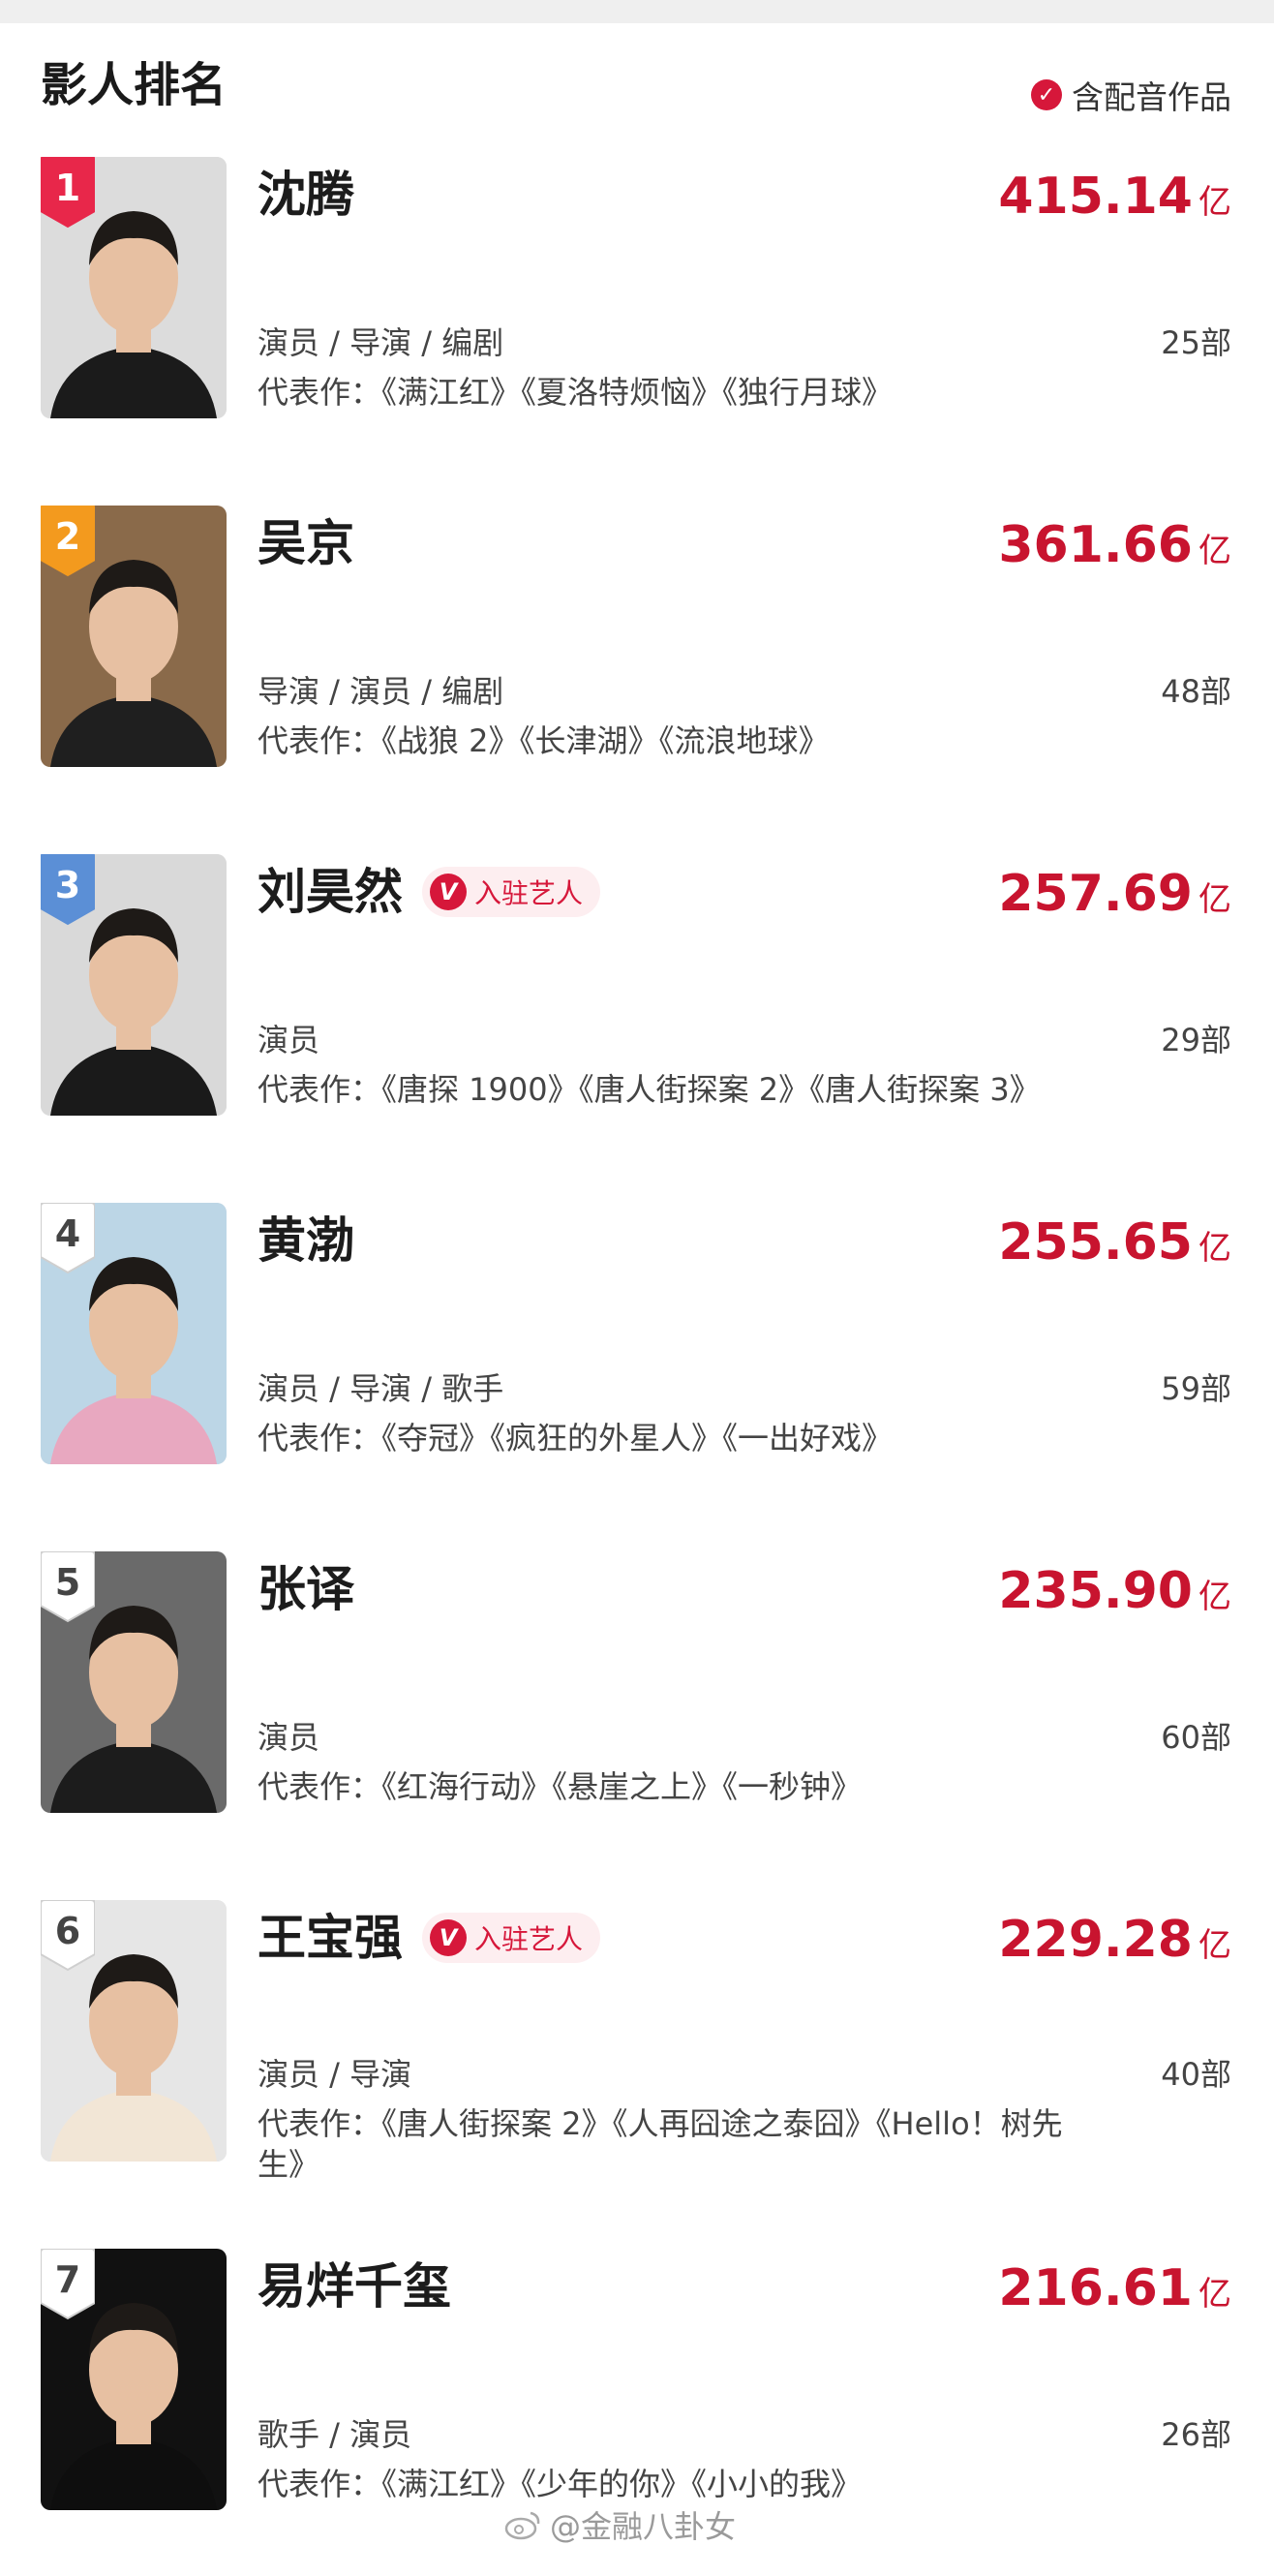 This screenshot has width=1274, height=2576. Describe the element at coordinates (1046, 94) in the screenshot. I see `checkmark-icon: ✓` at that location.